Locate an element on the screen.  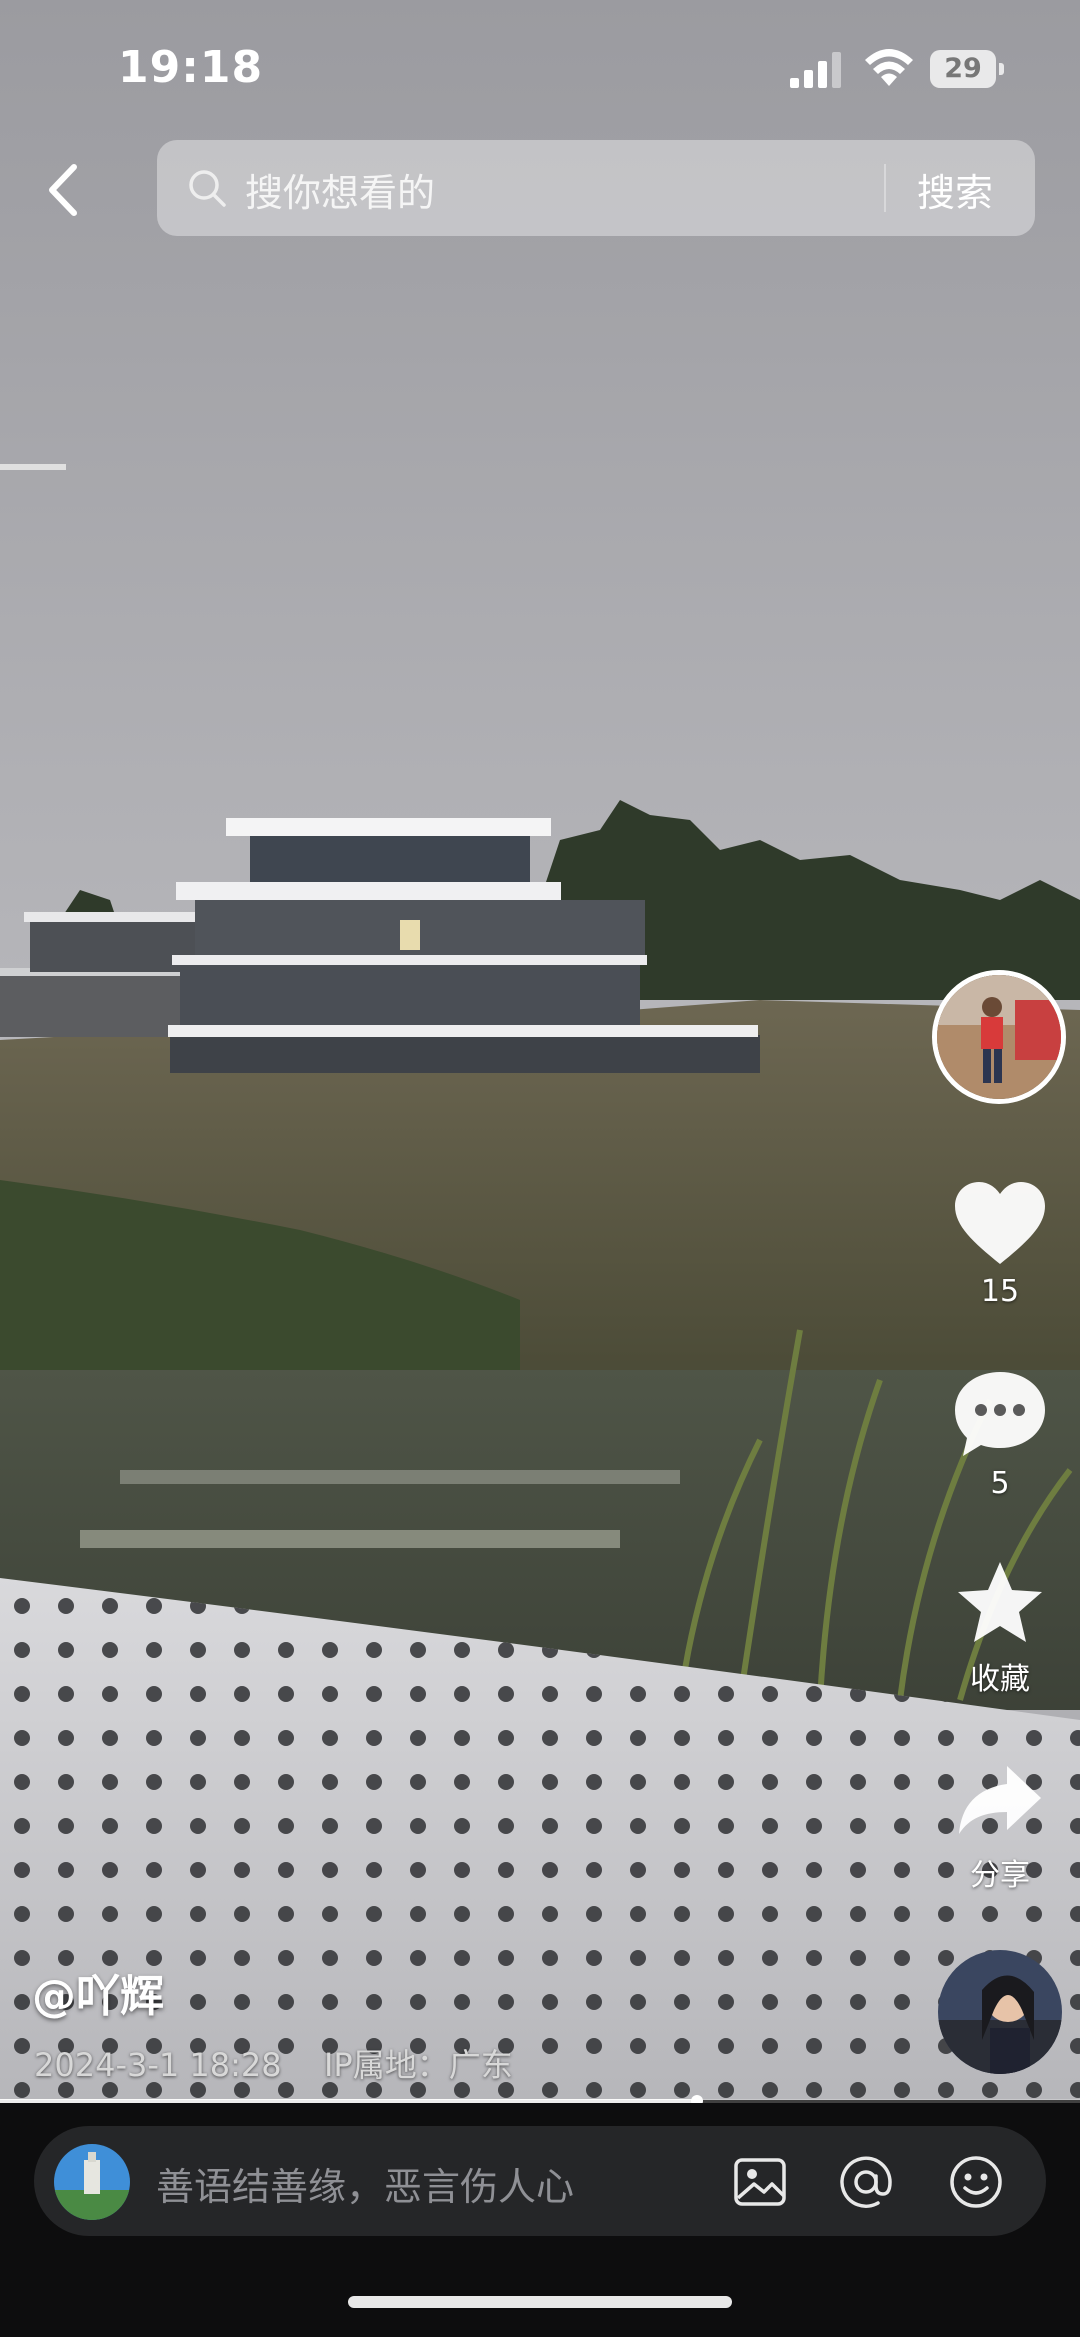
home-indicator is located at coordinates (540, 2302).